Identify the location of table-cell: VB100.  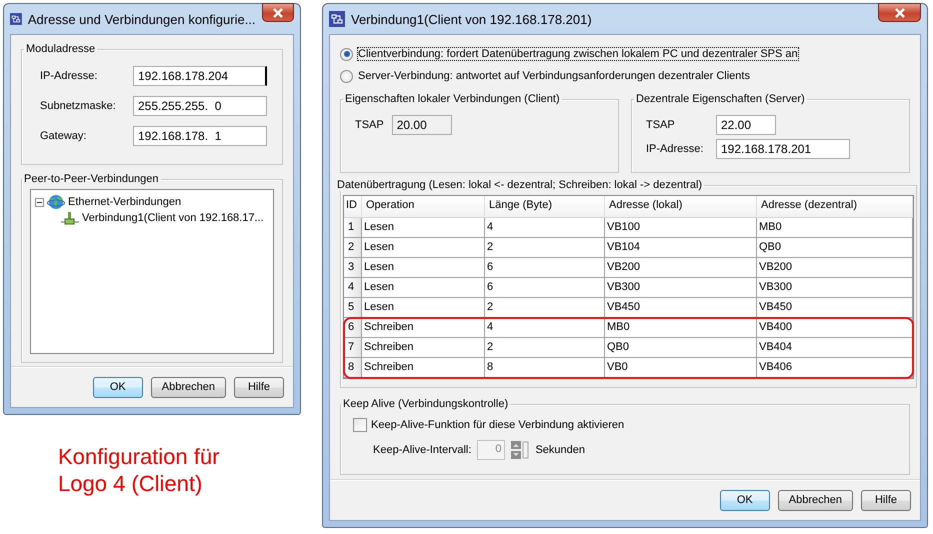
(681, 228).